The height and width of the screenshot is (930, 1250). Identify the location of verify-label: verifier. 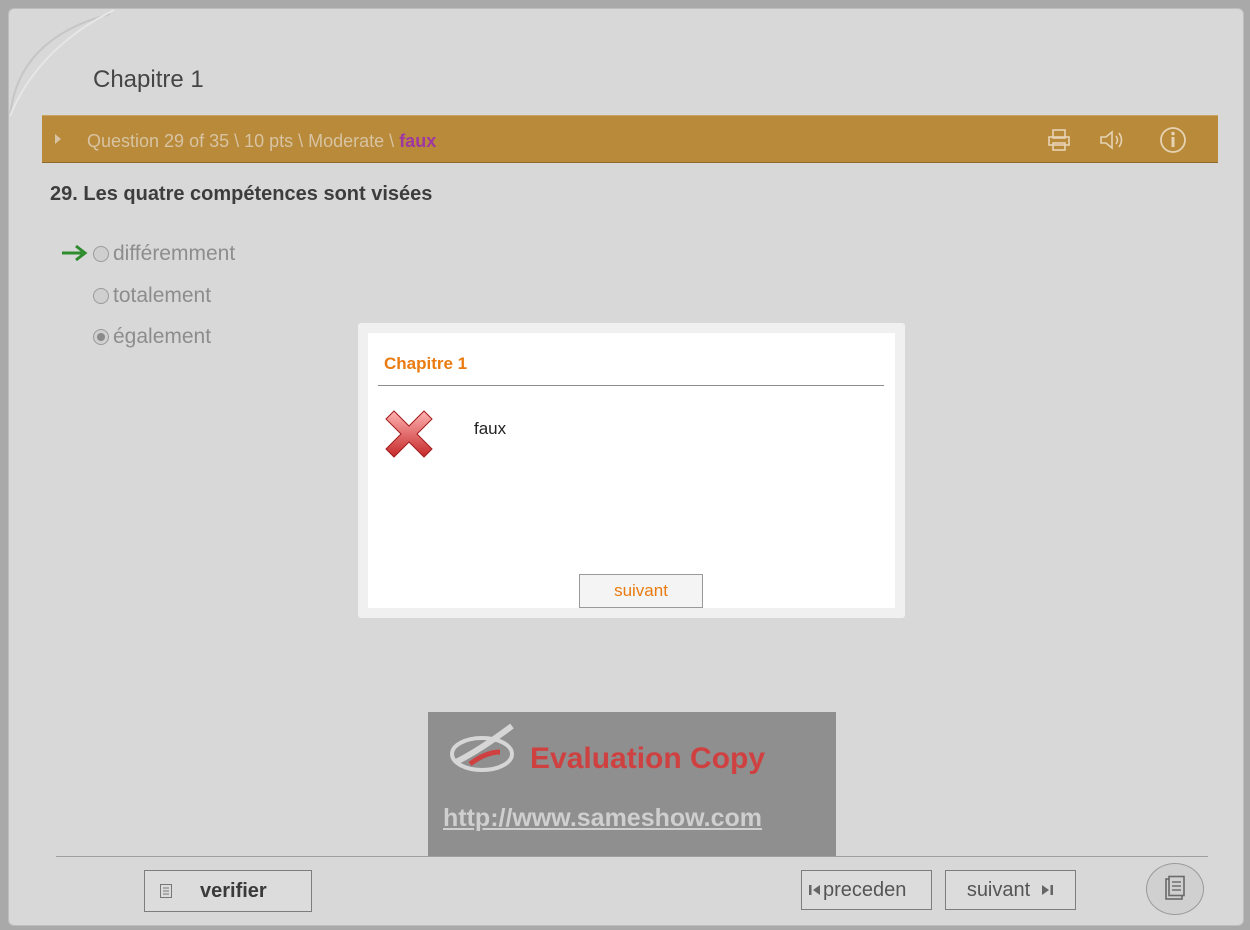
(233, 890).